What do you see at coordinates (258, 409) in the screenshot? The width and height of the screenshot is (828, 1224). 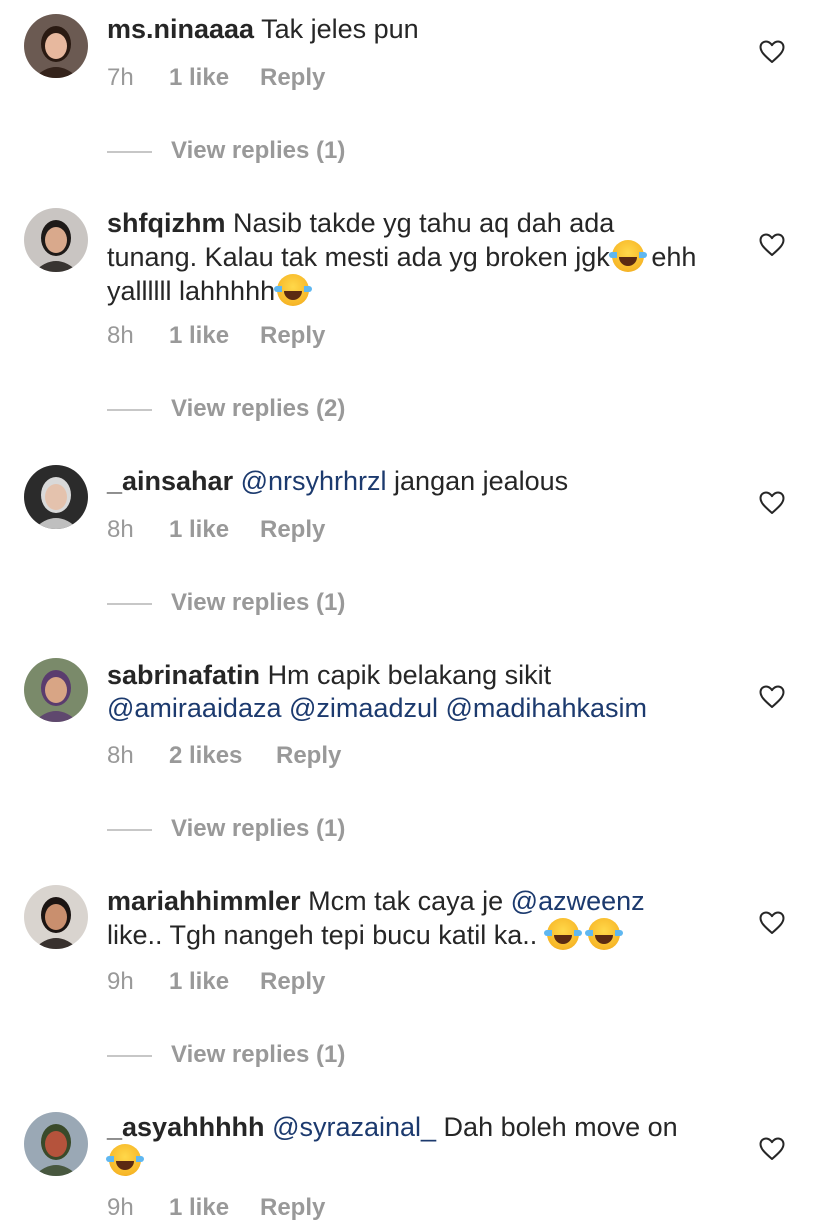 I see `view-replies-label: View replies (2)` at bounding box center [258, 409].